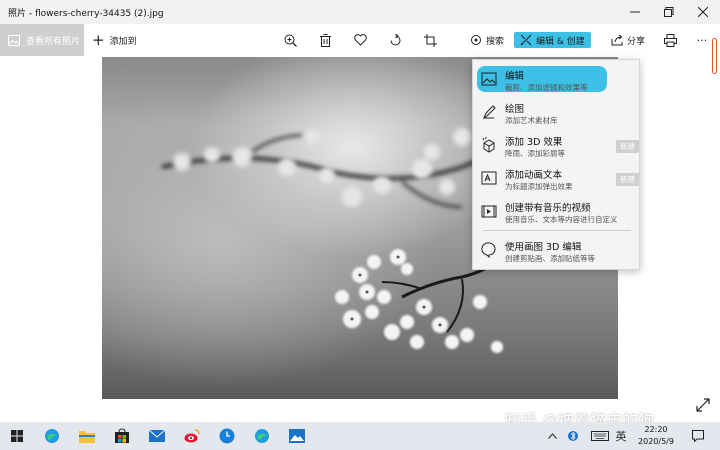  What do you see at coordinates (556, 80) in the screenshot?
I see `menu-item-edit: 编辑 裁剪、添加滤镜和效果等` at bounding box center [556, 80].